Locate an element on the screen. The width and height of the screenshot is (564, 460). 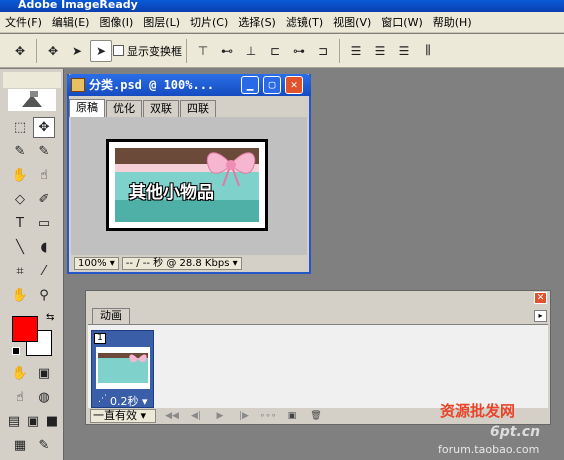
toolbox-header is located at coordinates (32, 80).